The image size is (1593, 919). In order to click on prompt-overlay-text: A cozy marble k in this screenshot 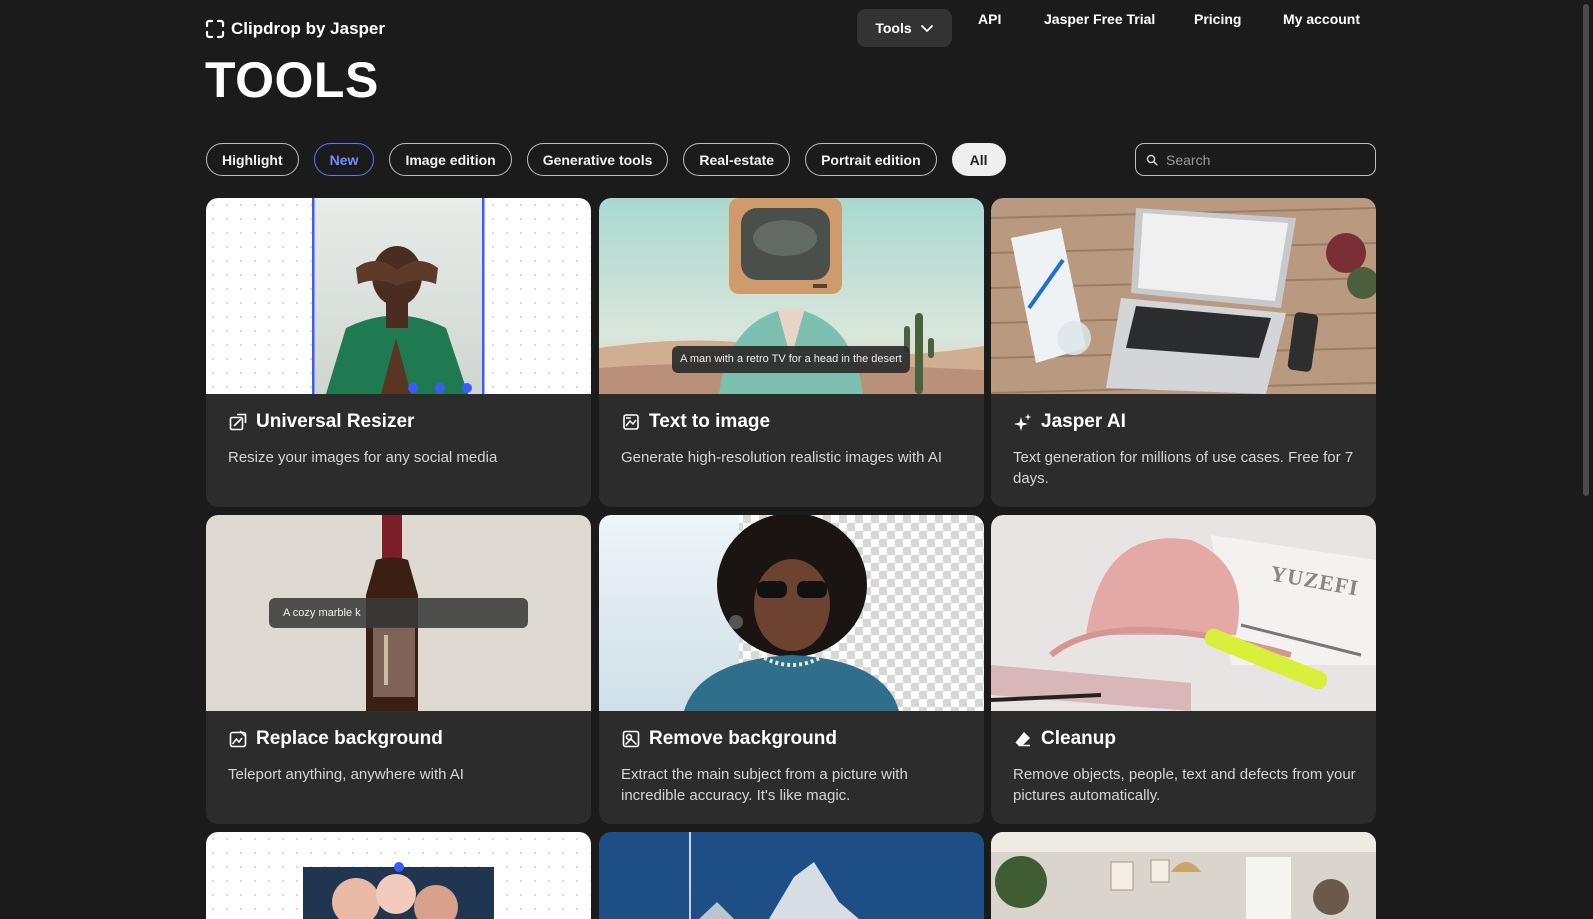, I will do `click(322, 613)`.